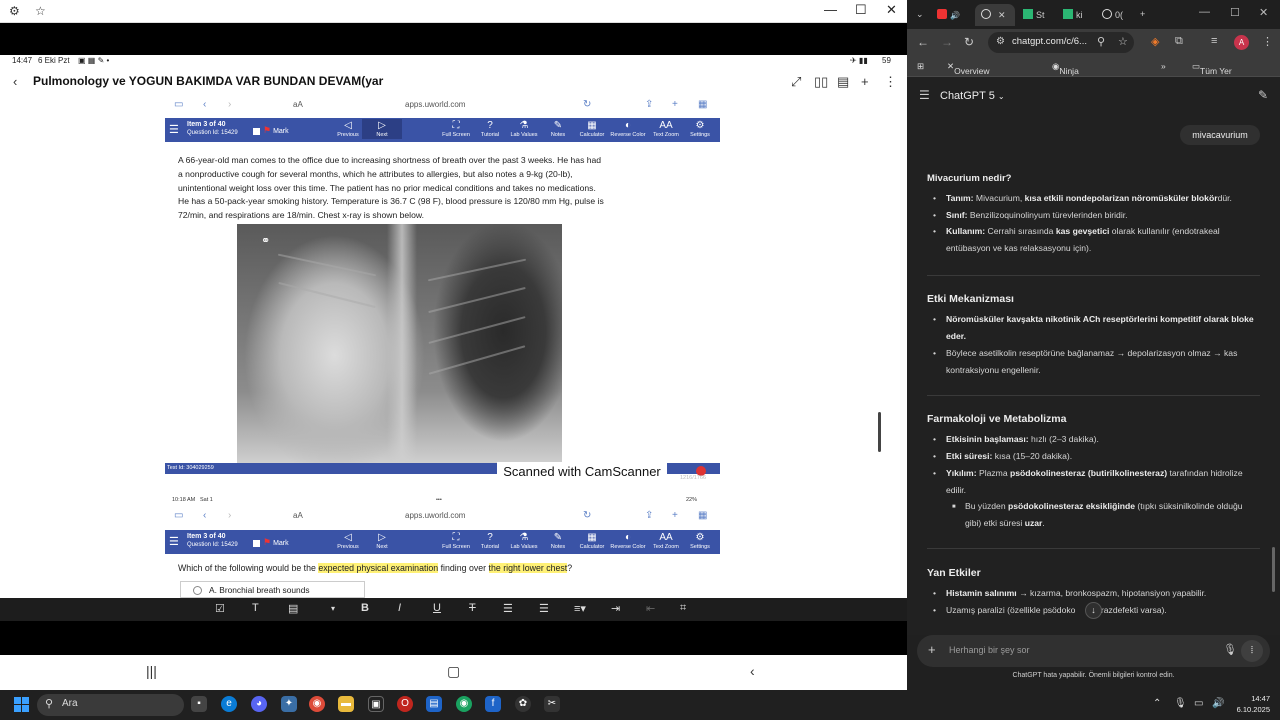 The height and width of the screenshot is (720, 1280). Describe the element at coordinates (493, 704) in the screenshot. I see `app-f-icon: f` at that location.